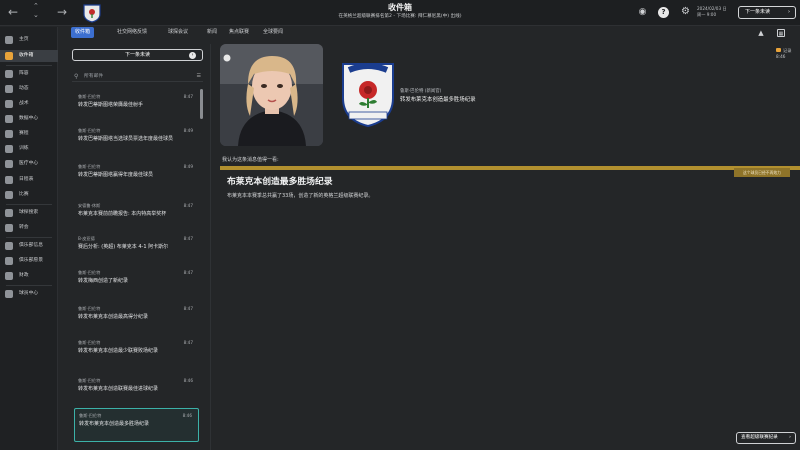 The image size is (800, 450). Describe the element at coordinates (29, 213) in the screenshot. I see `sidebar-item-scouting: 球探搜索` at that location.